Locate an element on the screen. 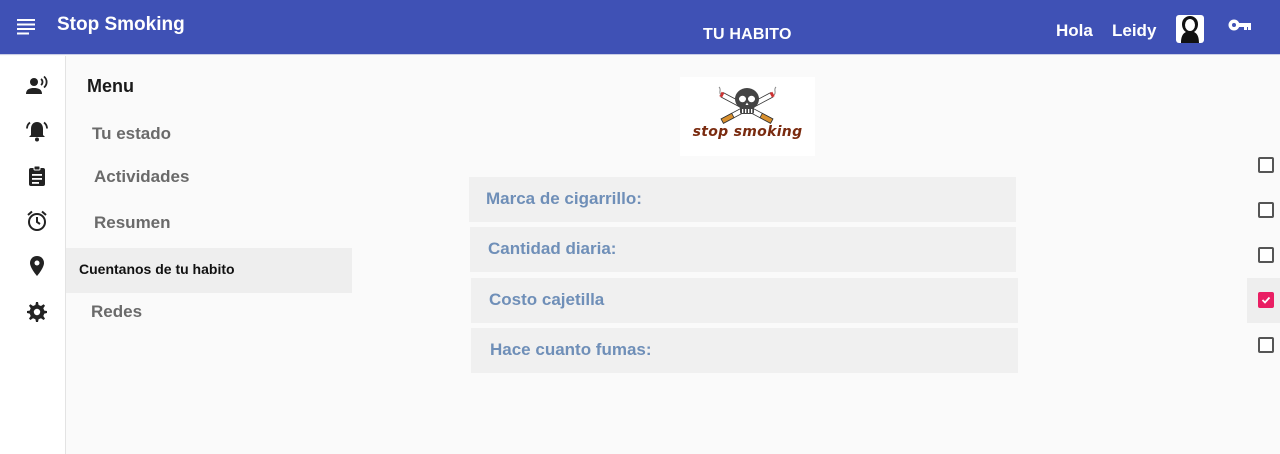 This screenshot has height=454, width=1280. user-avatar-icon is located at coordinates (1190, 29).